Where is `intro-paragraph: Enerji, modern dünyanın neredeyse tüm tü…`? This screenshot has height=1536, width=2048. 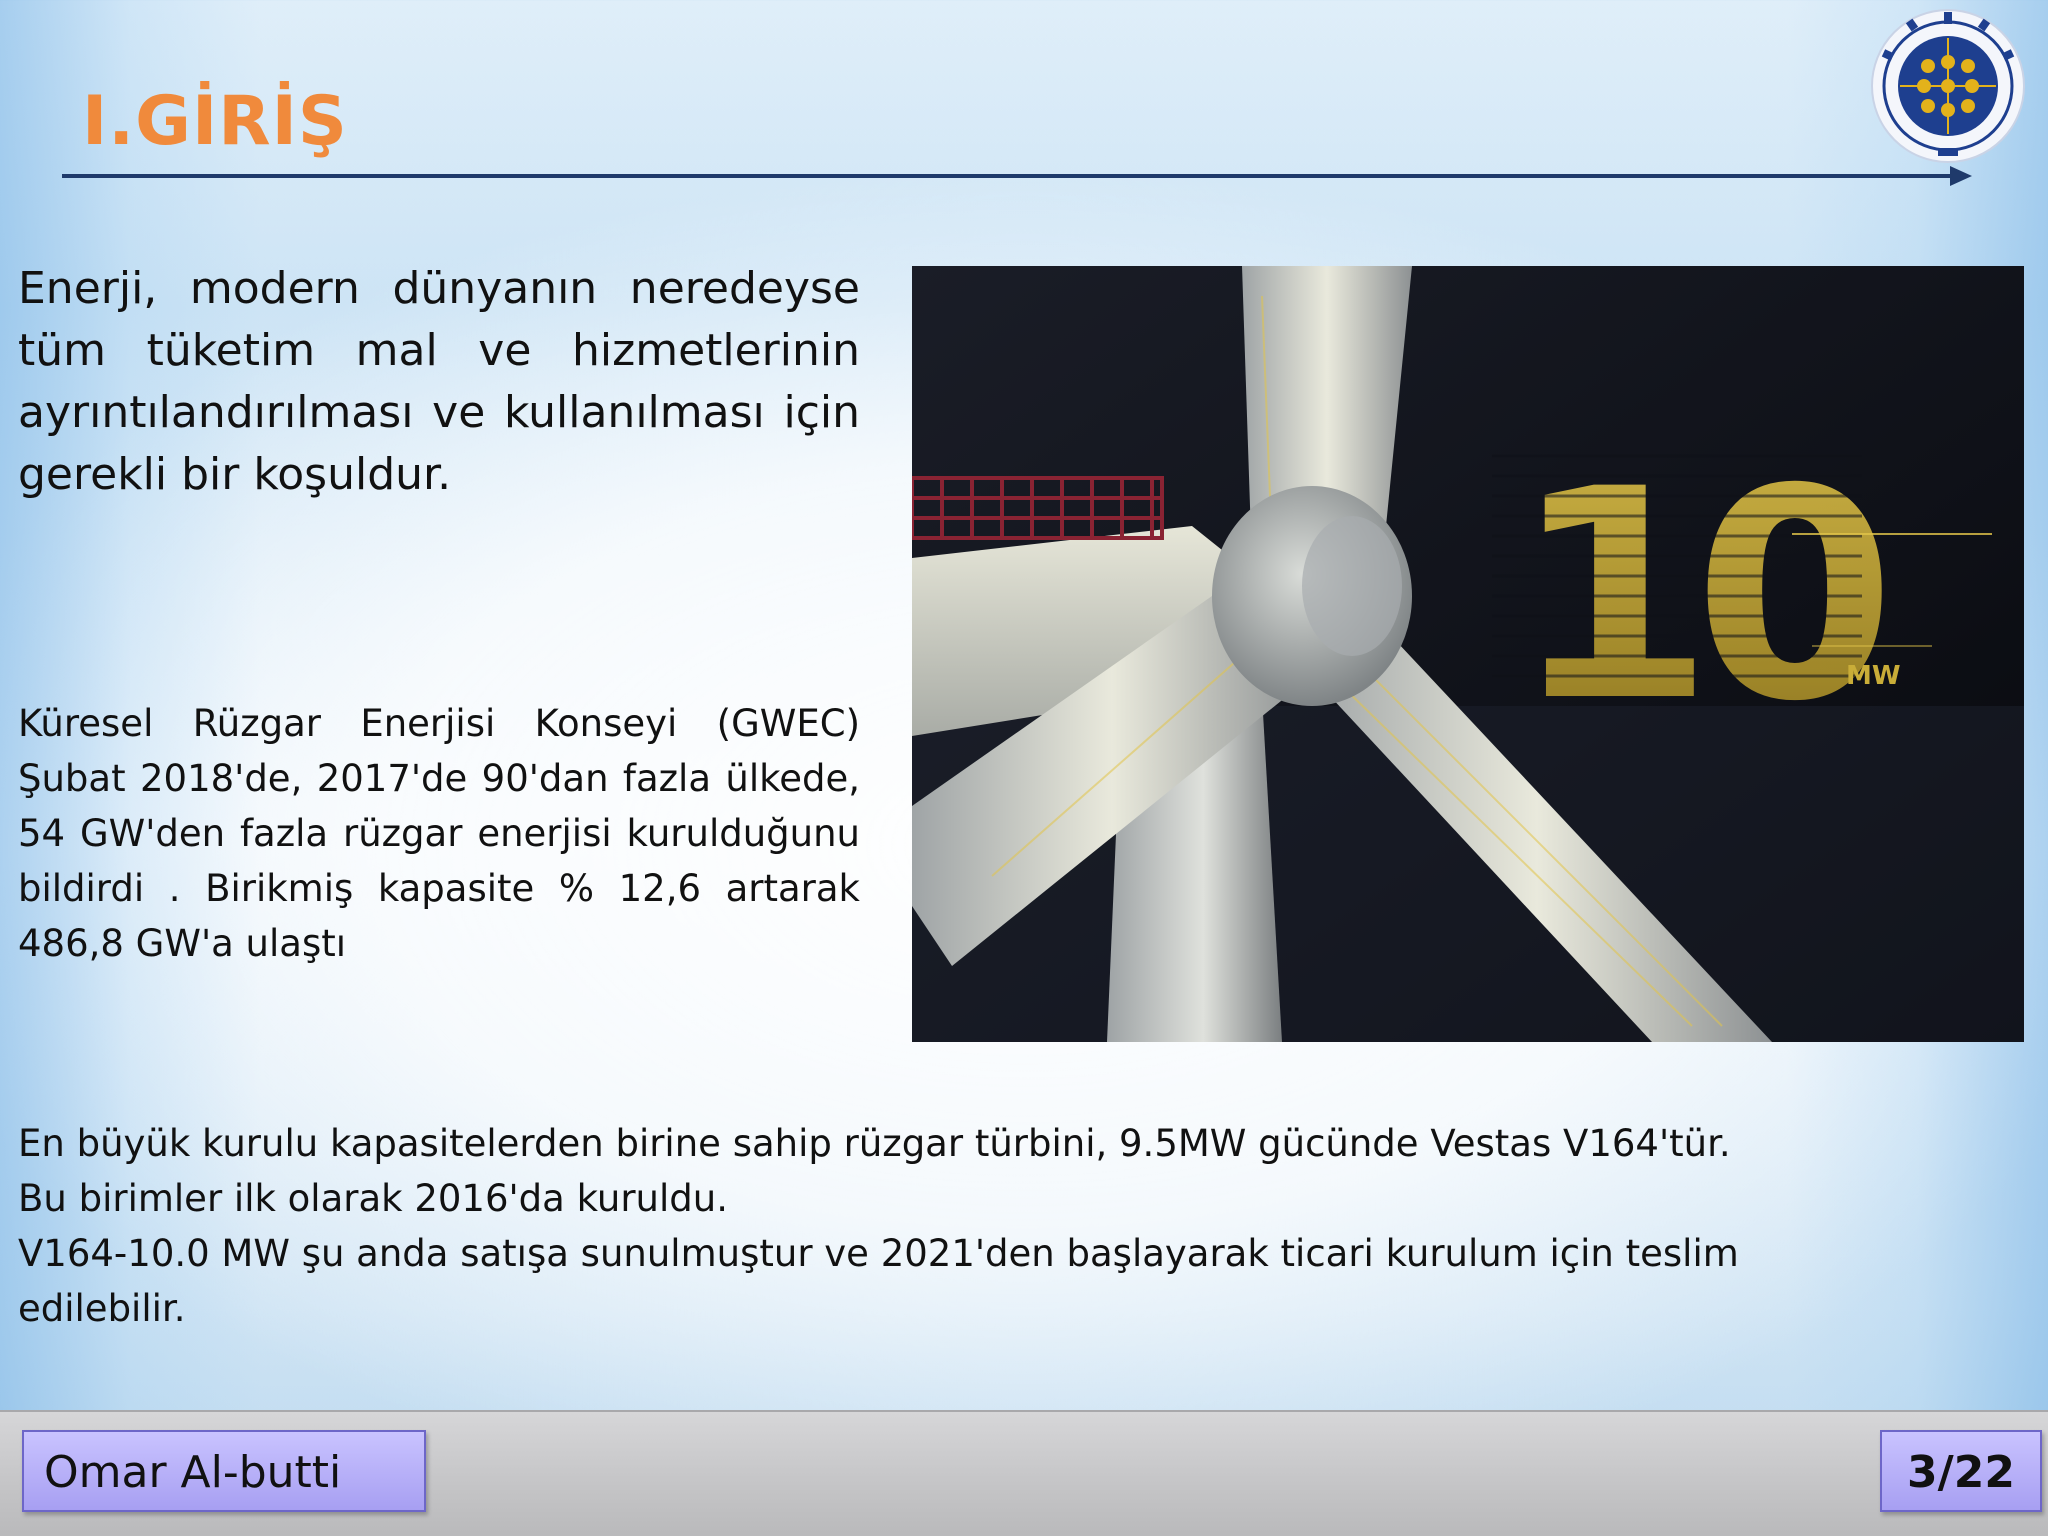 intro-paragraph: Enerji, modern dünyanın neredeyse tüm tü… is located at coordinates (439, 381).